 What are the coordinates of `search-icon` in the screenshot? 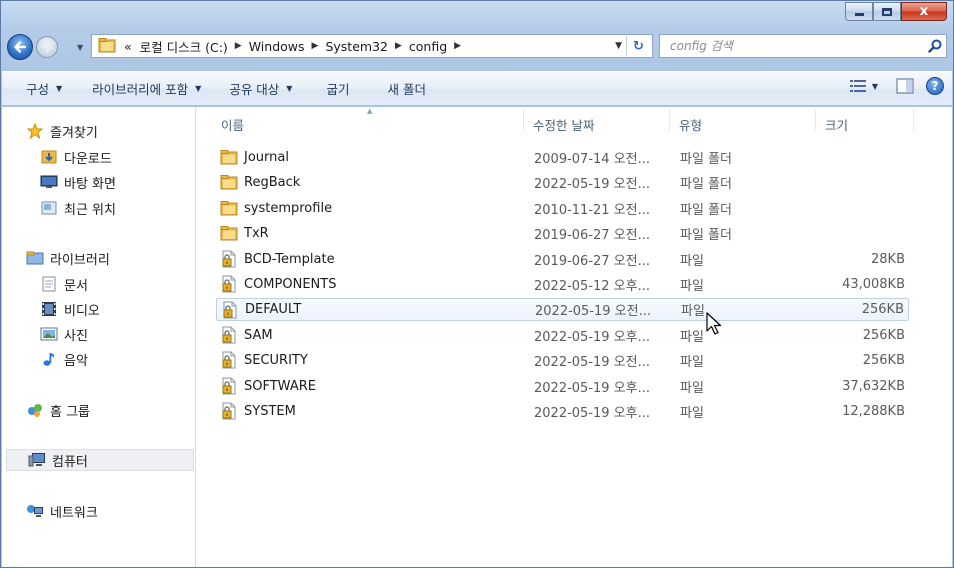 It's located at (935, 46).